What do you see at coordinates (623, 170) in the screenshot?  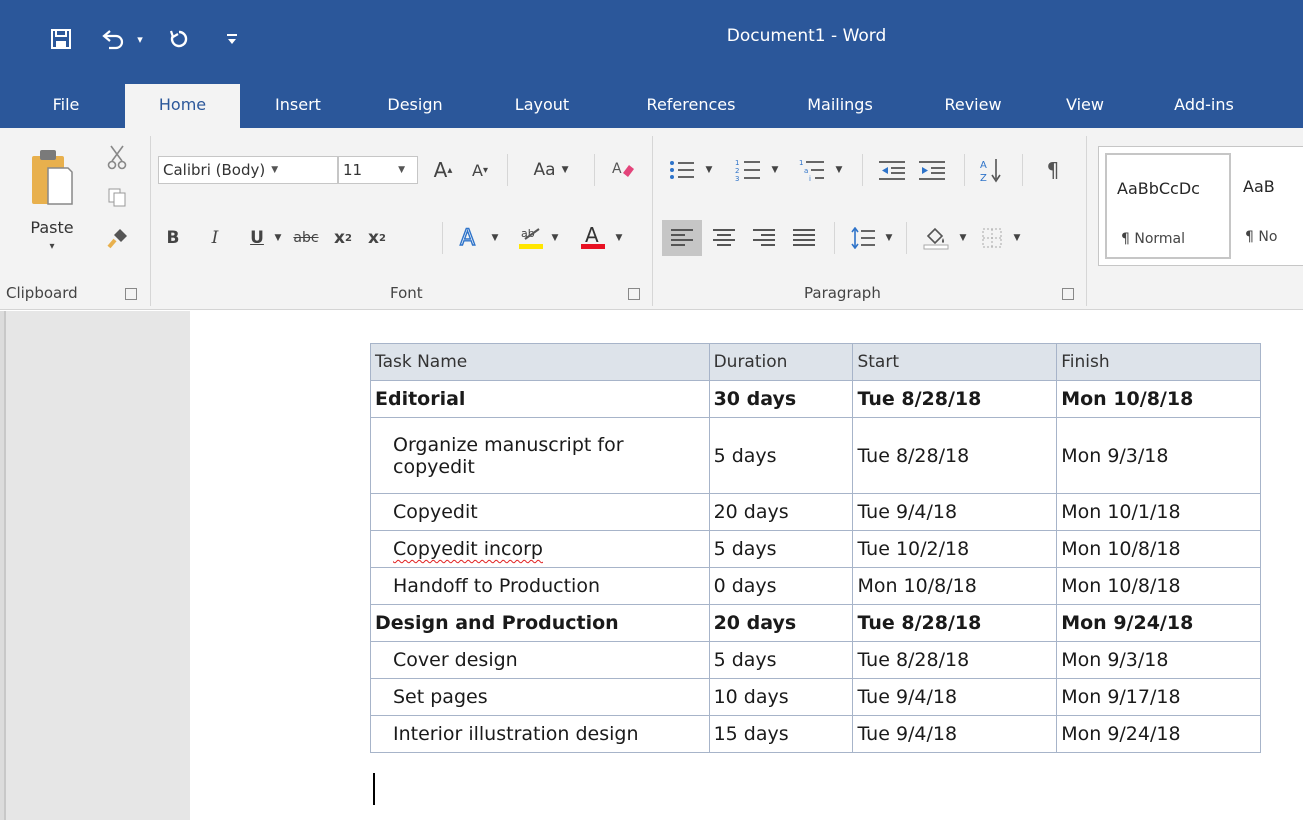 I see `clear-formatting-icon: A` at bounding box center [623, 170].